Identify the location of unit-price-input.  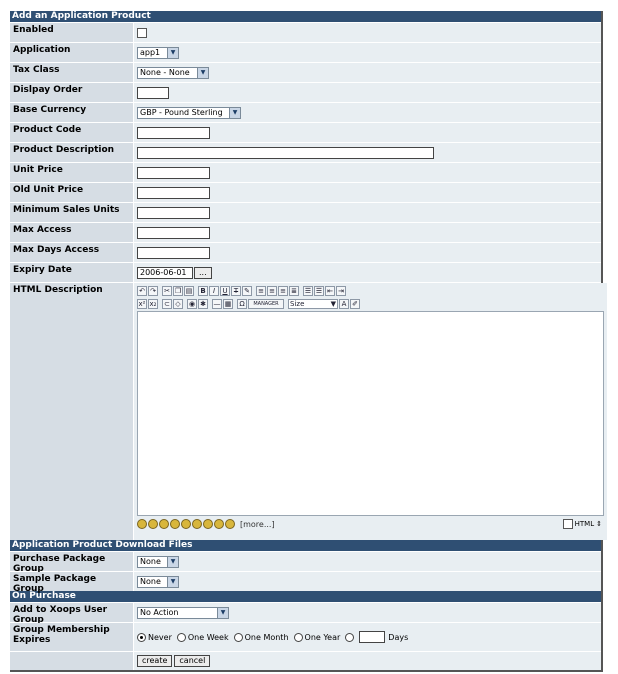
(173, 172).